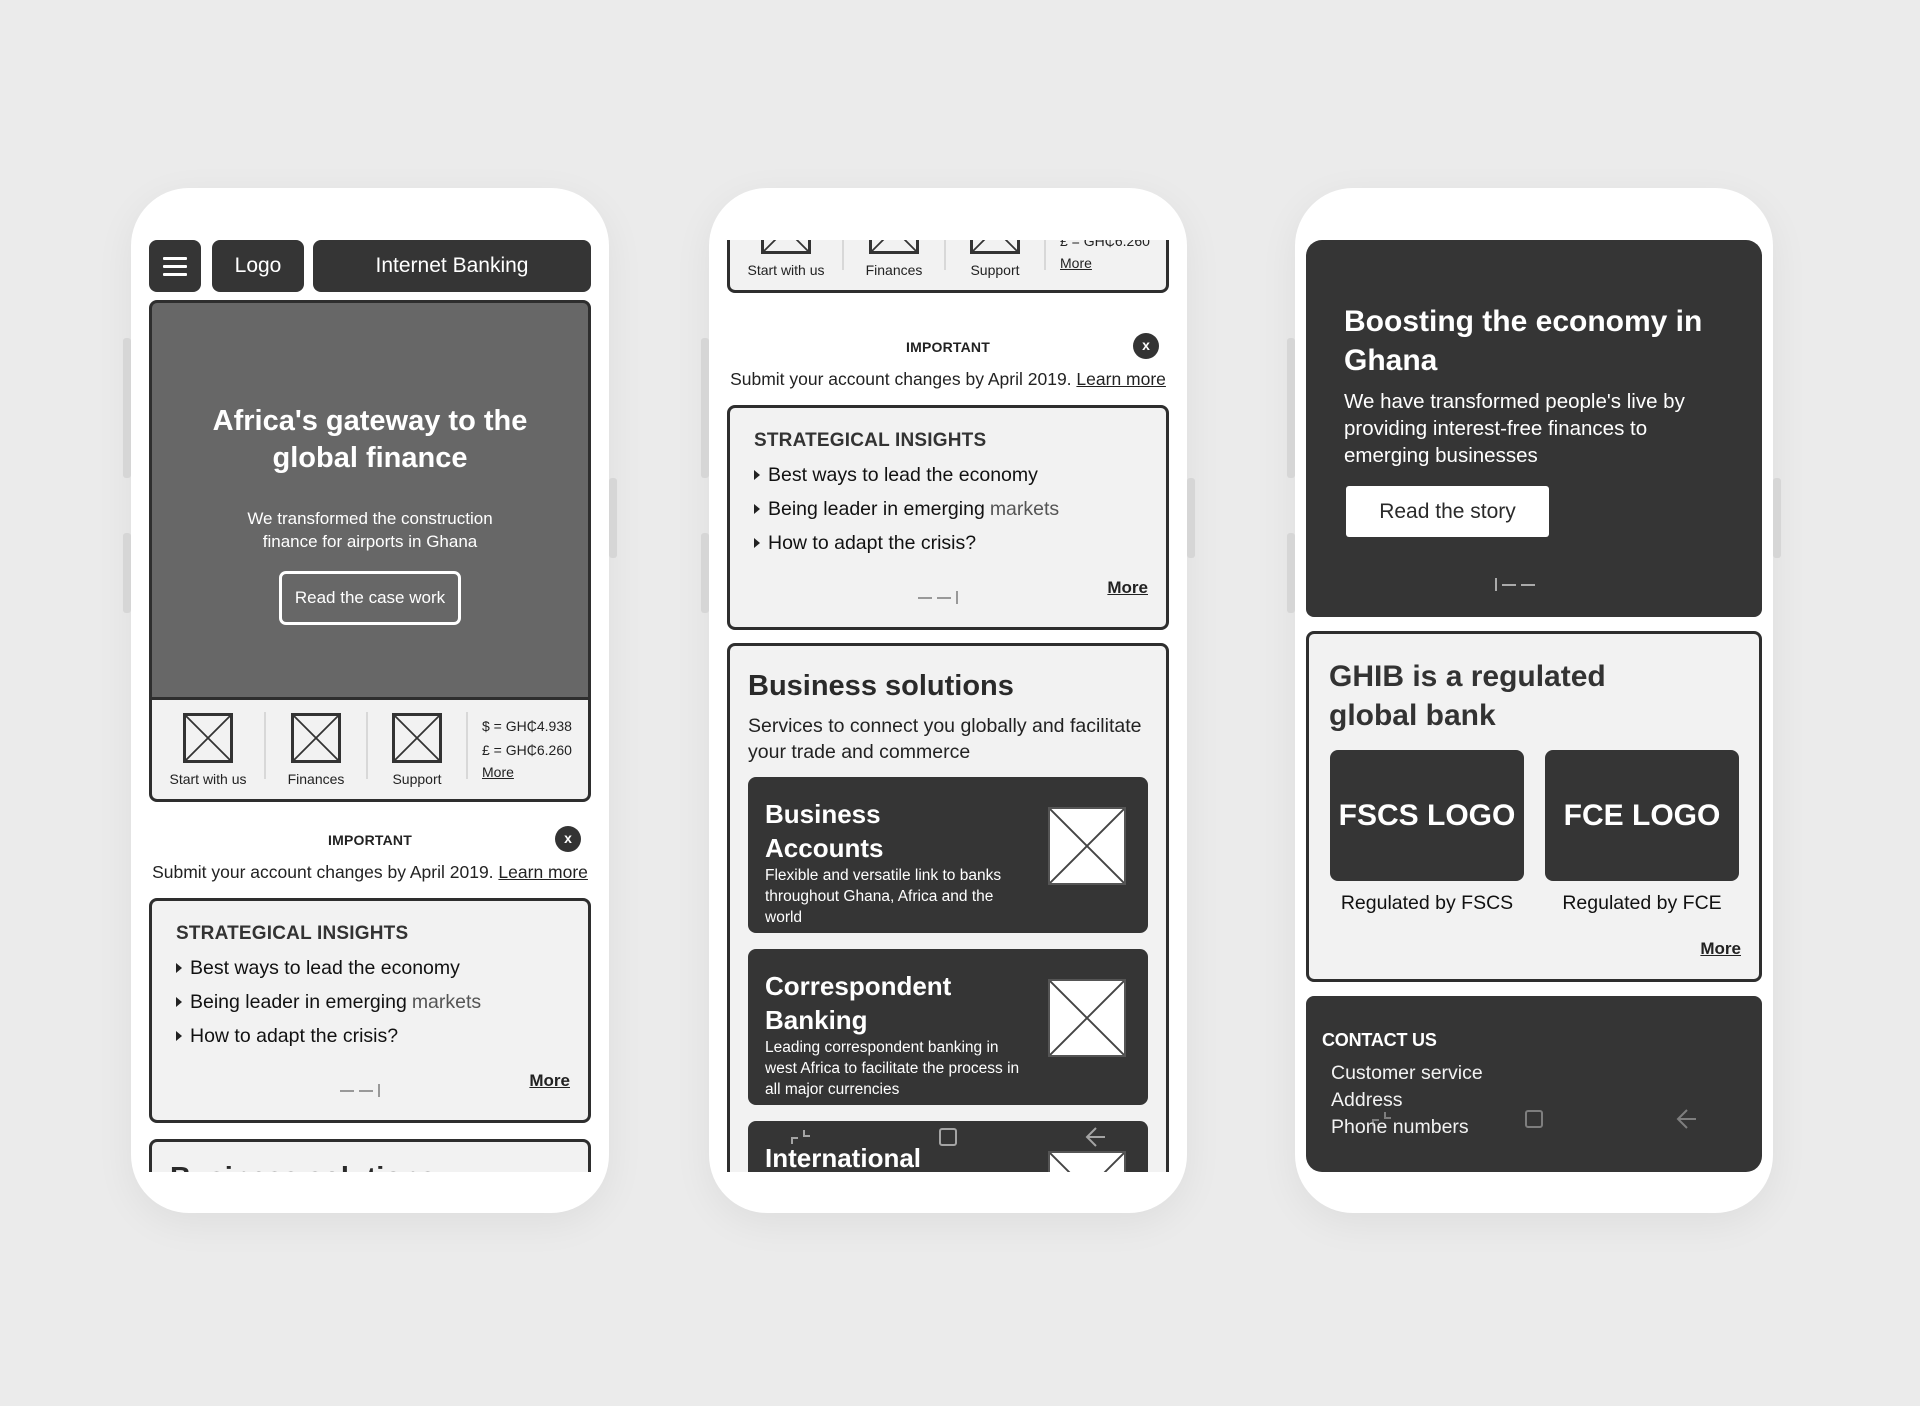 This screenshot has height=1406, width=1920. Describe the element at coordinates (370, 439) in the screenshot. I see `hero-title: Africa's gateway to the global finance` at that location.